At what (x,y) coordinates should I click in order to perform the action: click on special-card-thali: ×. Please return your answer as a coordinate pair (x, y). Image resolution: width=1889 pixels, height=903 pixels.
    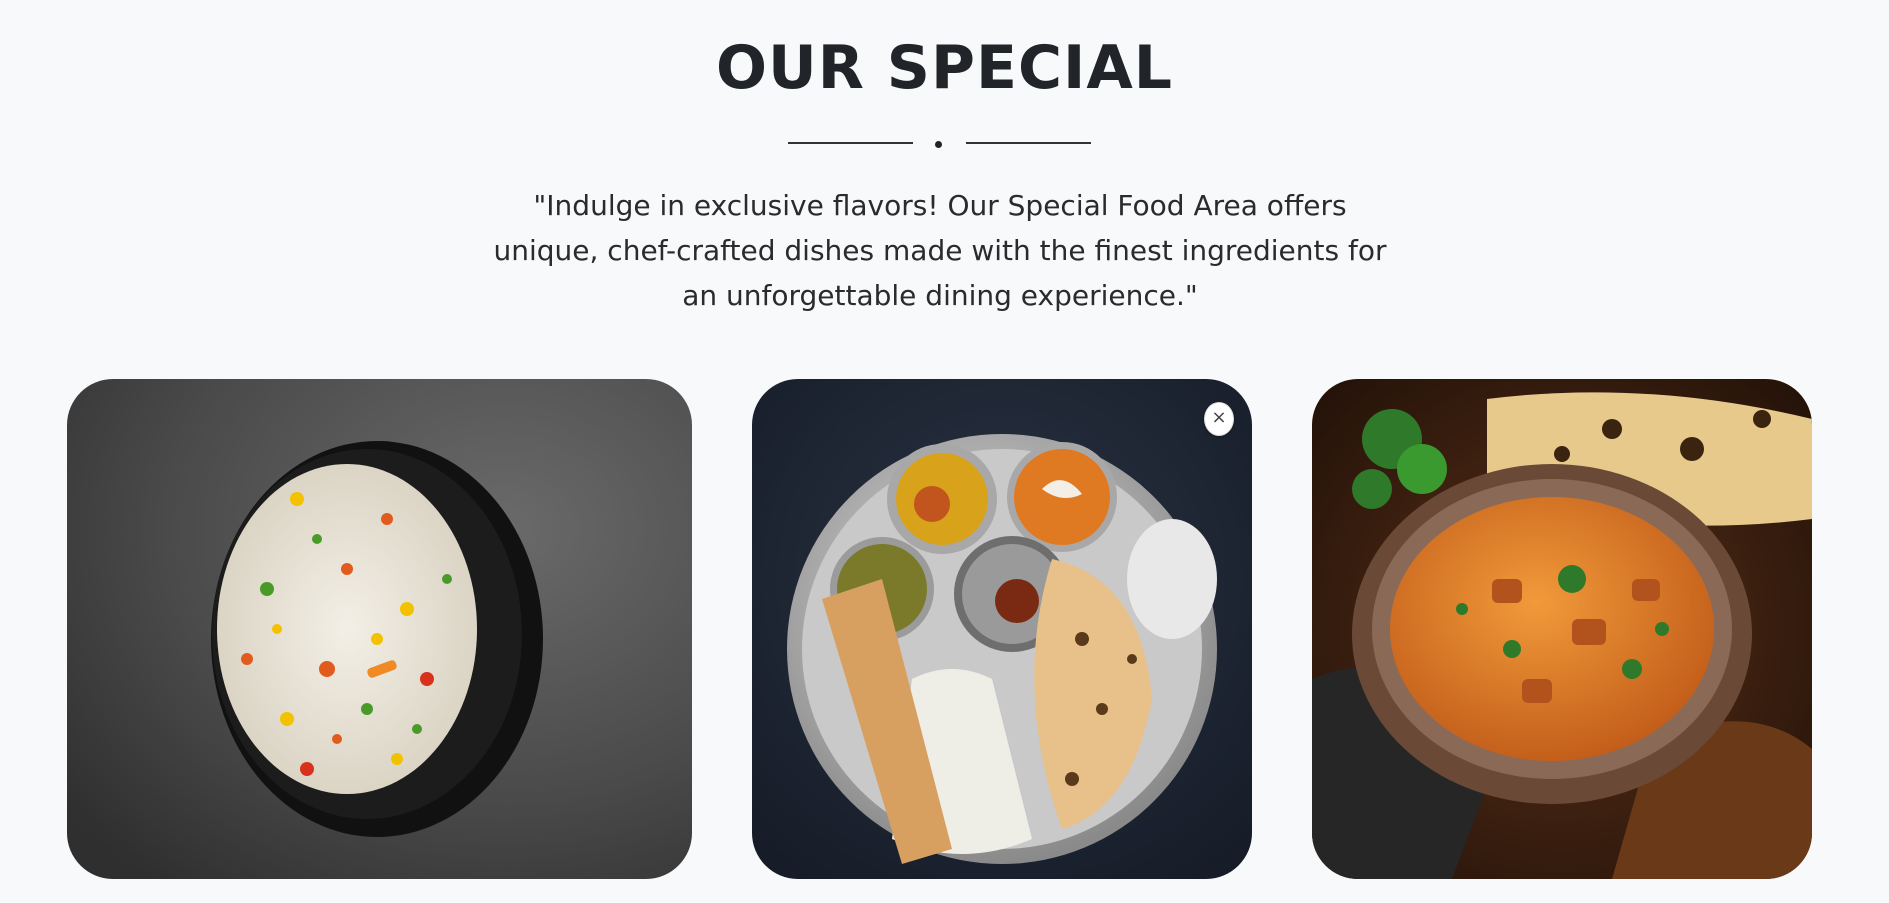
    Looking at the image, I should click on (1002, 629).